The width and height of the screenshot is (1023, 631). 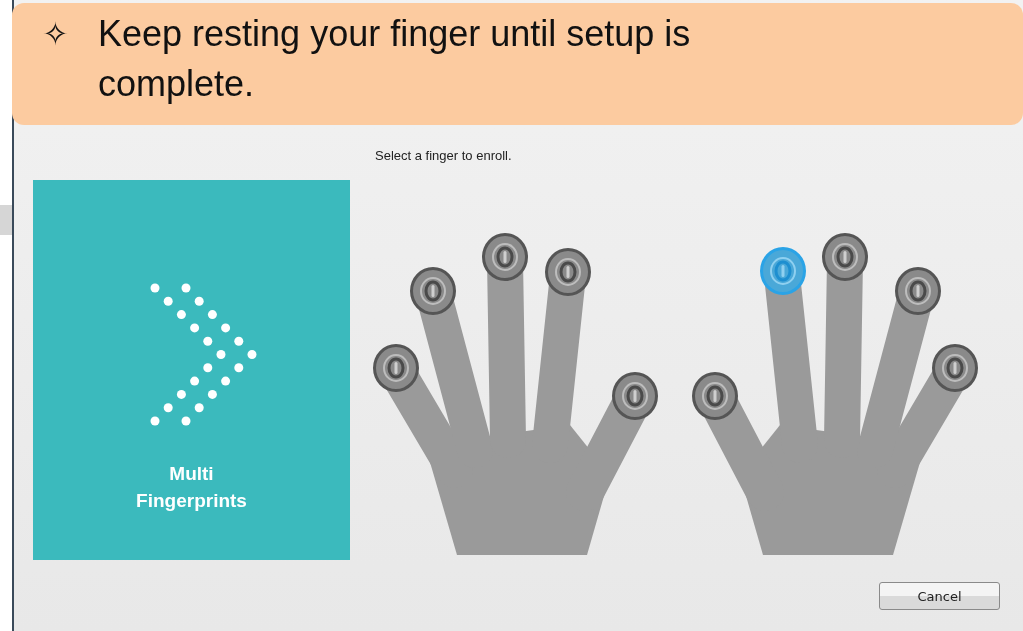 What do you see at coordinates (191, 487) in the screenshot?
I see `mode-label: Multi Fingerprints` at bounding box center [191, 487].